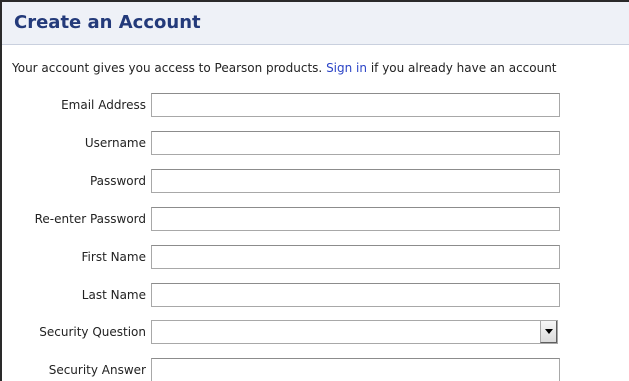 This screenshot has height=381, width=629. I want to click on username-field, so click(355, 143).